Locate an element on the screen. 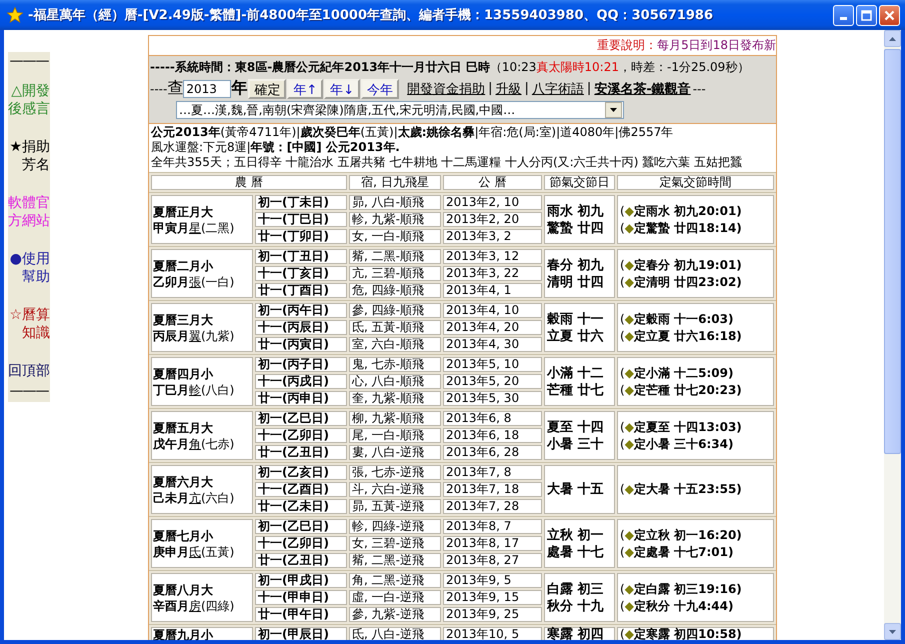 The width and height of the screenshot is (905, 644). solar-term-time: (◆定立夏 廿六16:18) is located at coordinates (681, 336).